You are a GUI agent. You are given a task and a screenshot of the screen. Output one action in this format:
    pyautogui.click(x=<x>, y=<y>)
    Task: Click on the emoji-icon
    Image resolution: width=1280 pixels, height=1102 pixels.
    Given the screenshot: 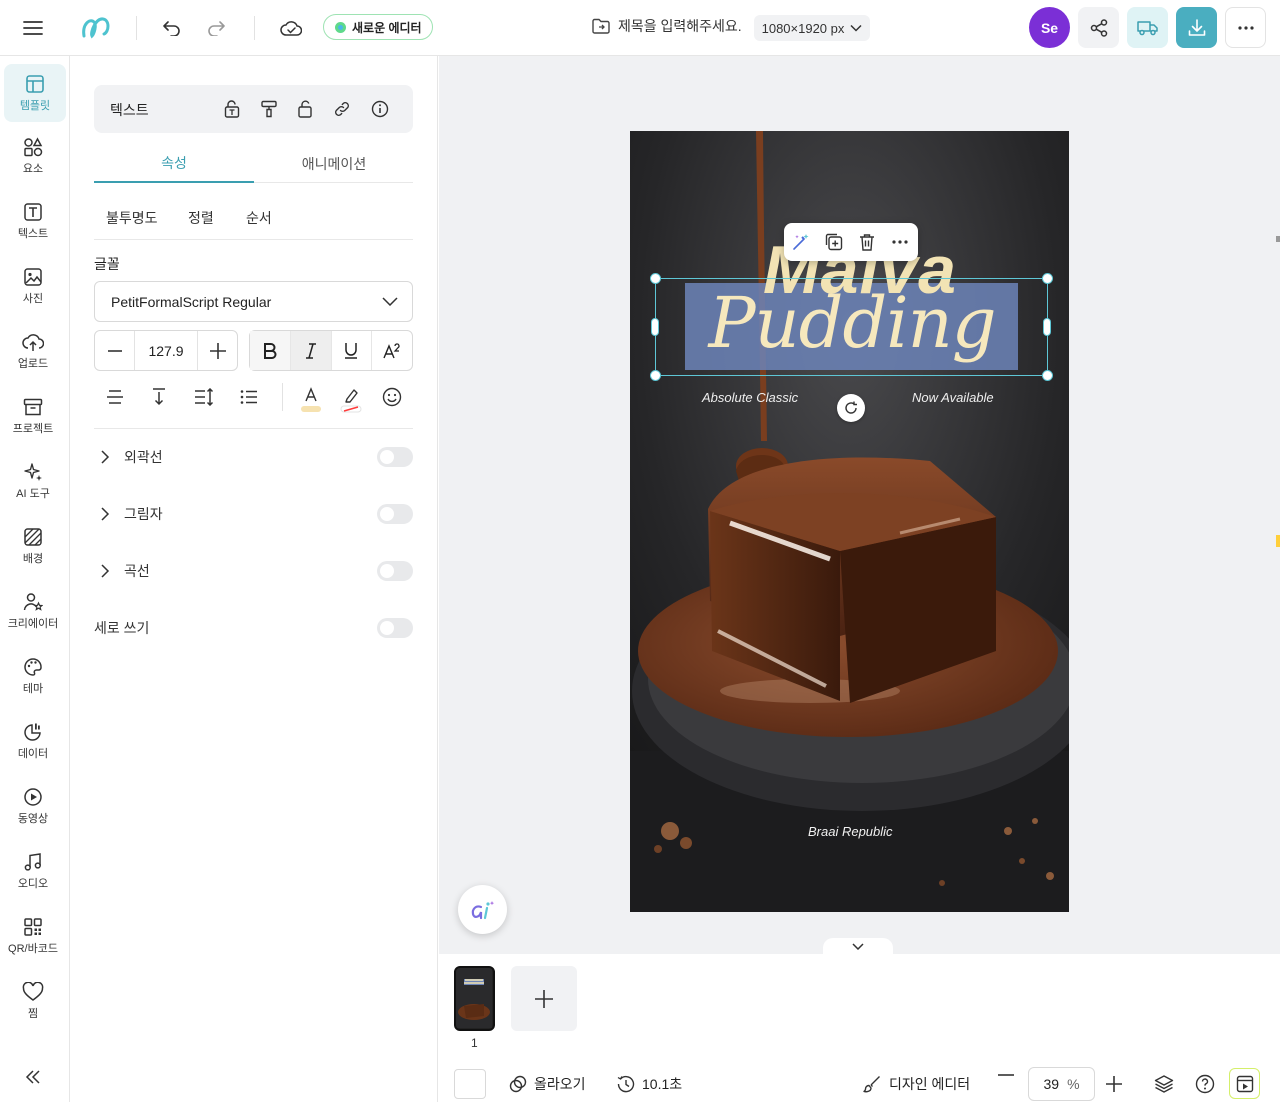 What is the action you would take?
    pyautogui.click(x=392, y=397)
    